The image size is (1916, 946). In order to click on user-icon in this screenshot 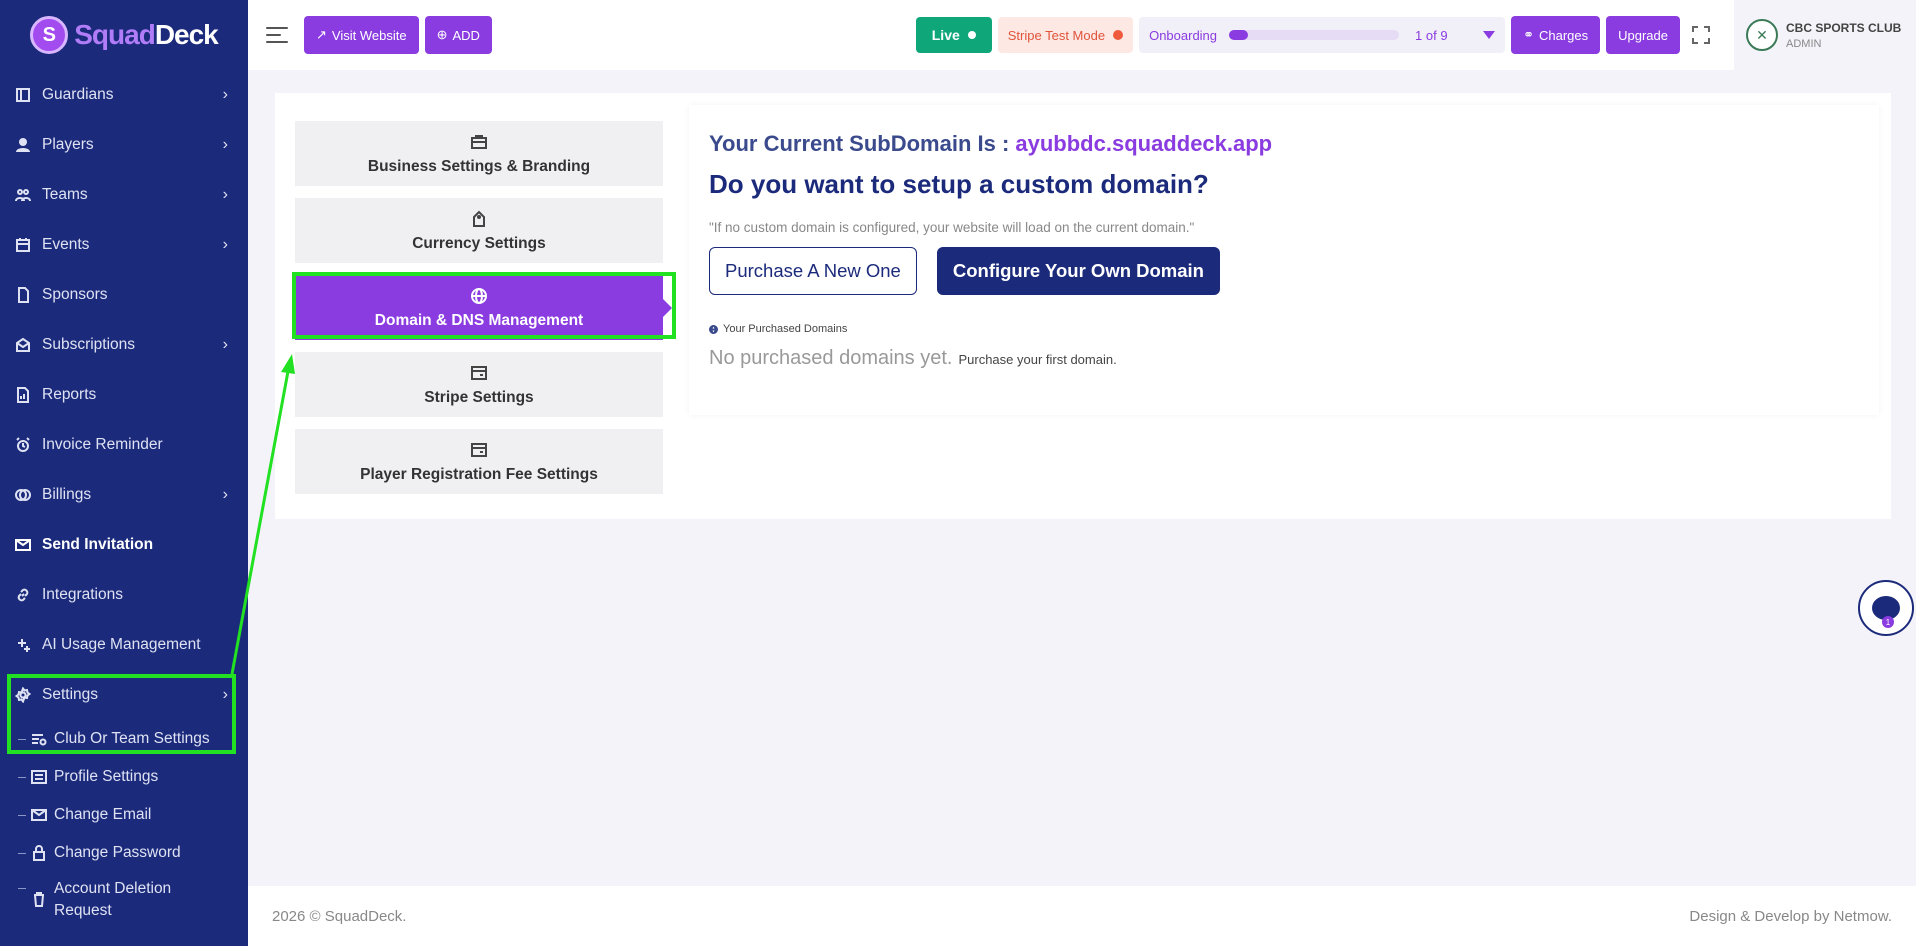, I will do `click(23, 145)`.